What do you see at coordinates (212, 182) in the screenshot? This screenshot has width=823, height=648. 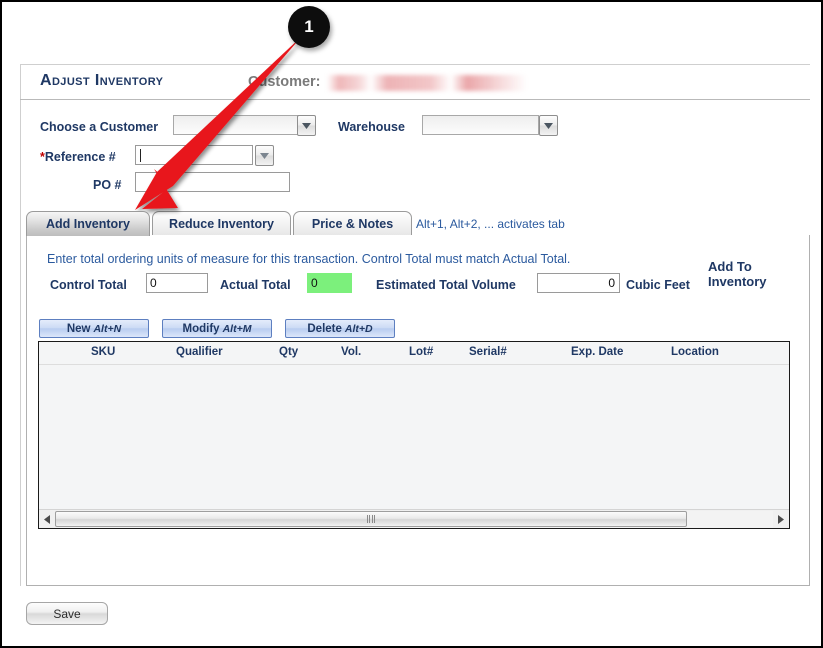 I see `po-number-input` at bounding box center [212, 182].